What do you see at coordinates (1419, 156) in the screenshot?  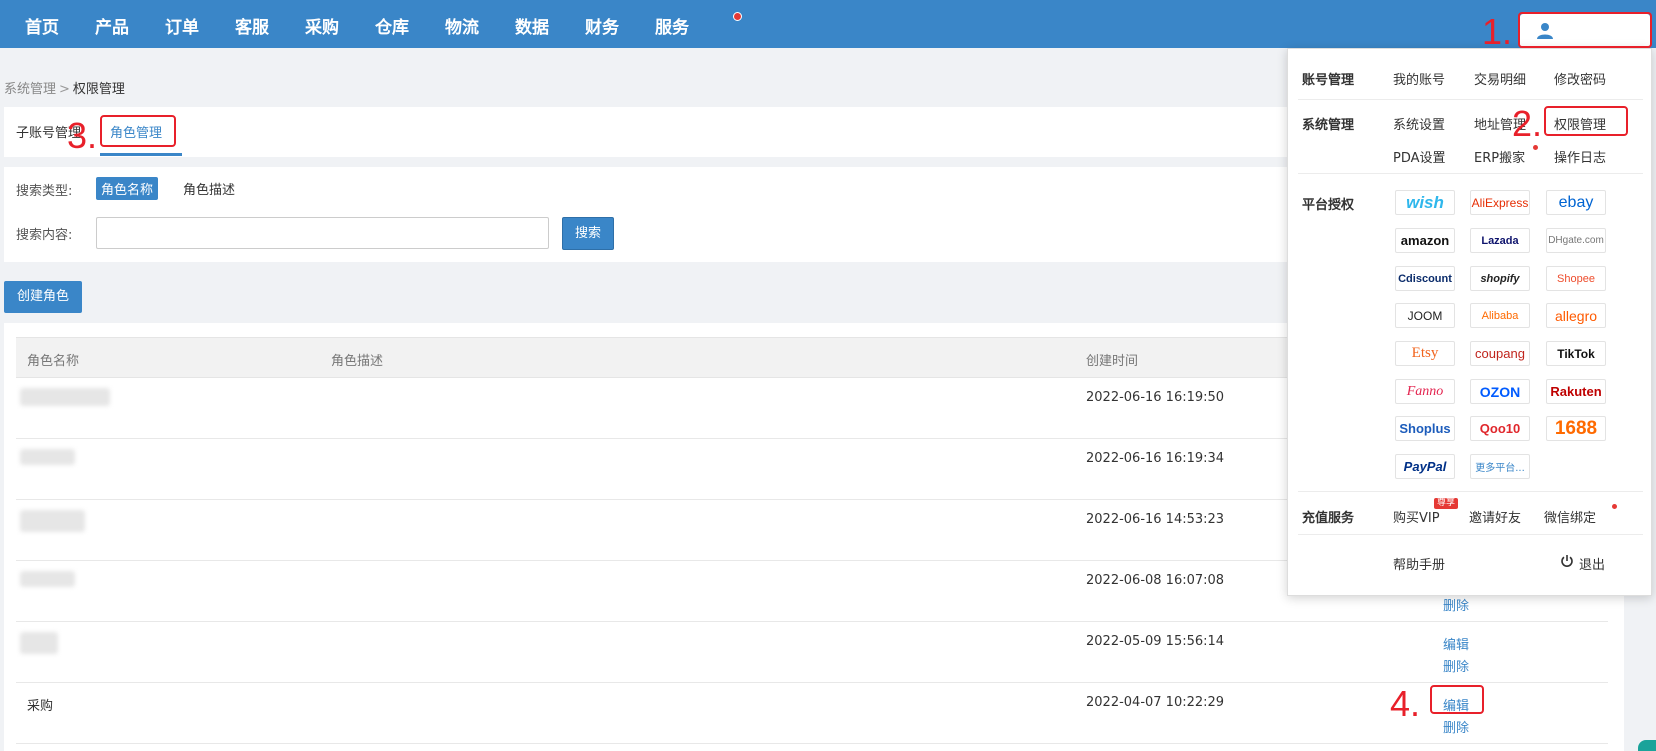 I see `menu-pda-settings: PDA设置` at bounding box center [1419, 156].